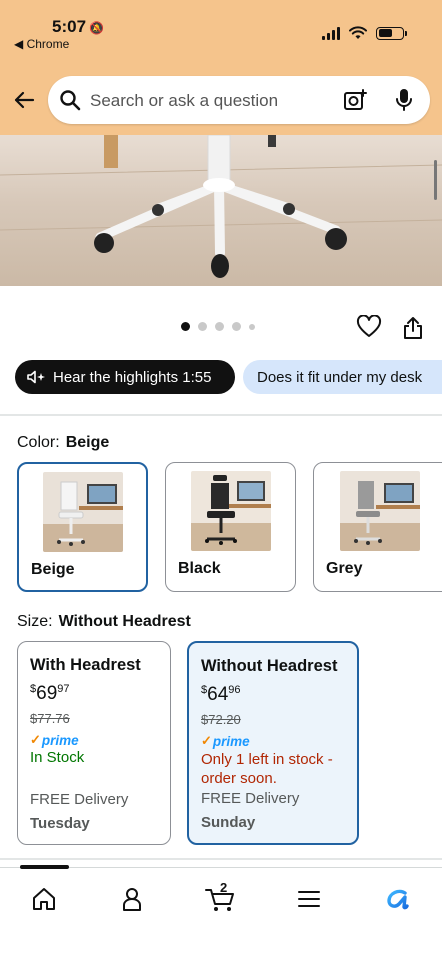 The height and width of the screenshot is (960, 442). Describe the element at coordinates (380, 511) in the screenshot. I see `grey-chair-thumbnail` at that location.